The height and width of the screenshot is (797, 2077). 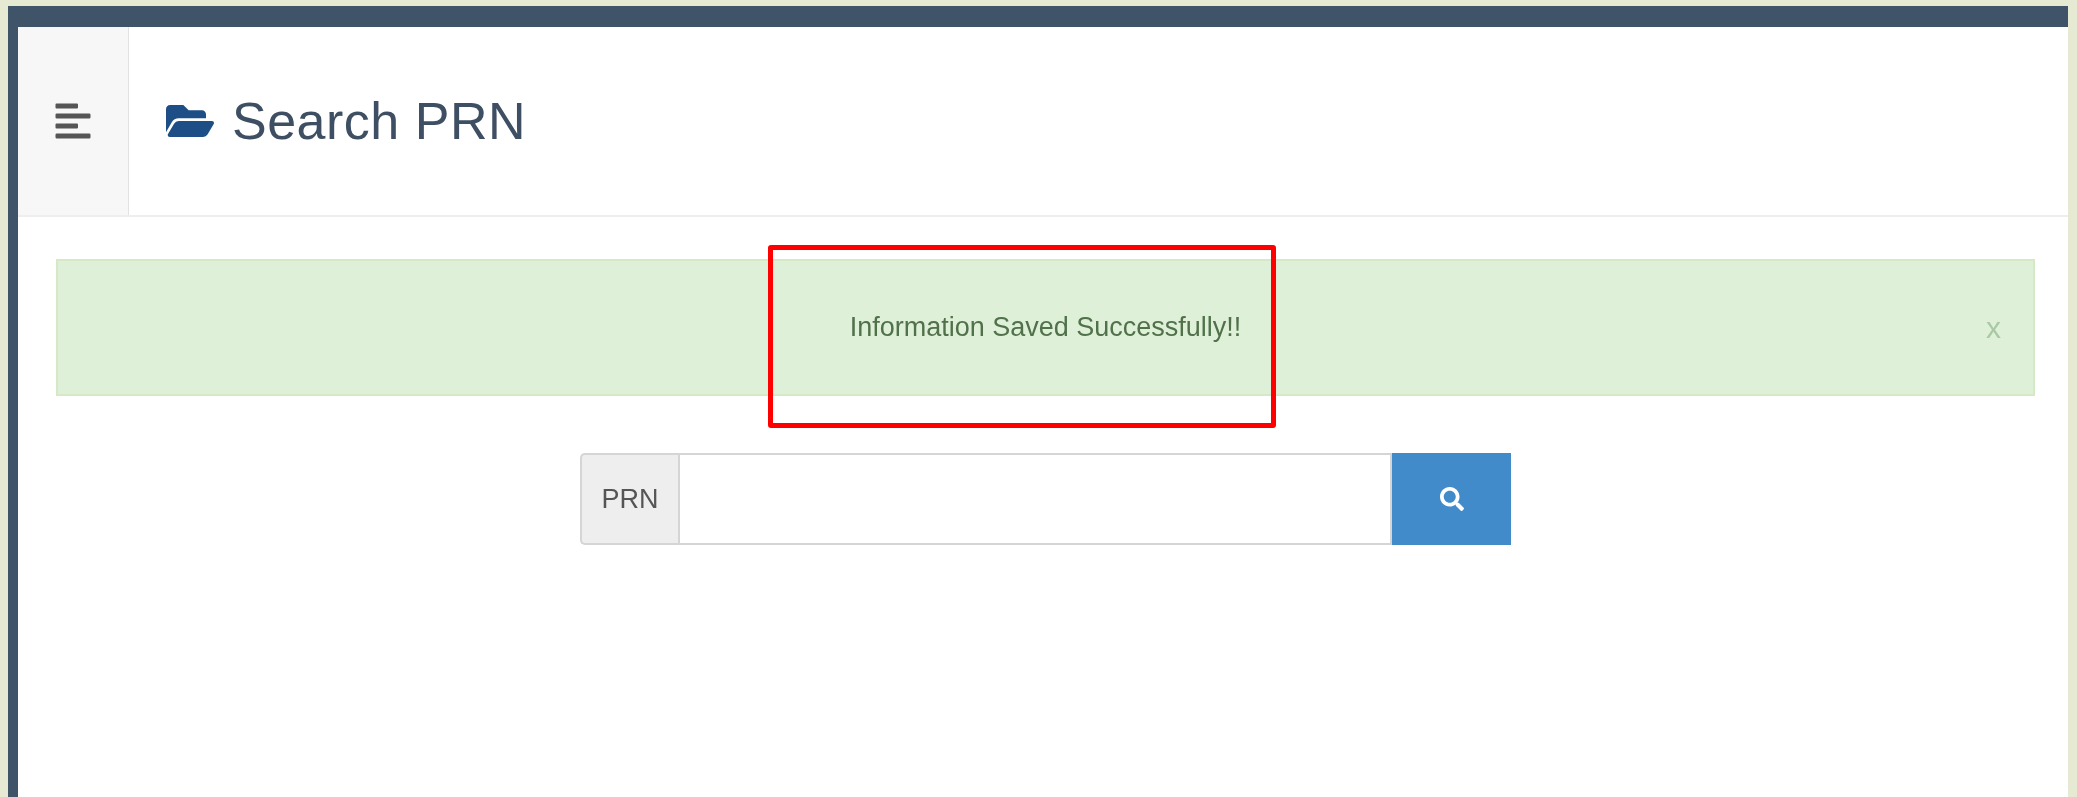 I want to click on prn-input-field, so click(x=1035, y=499).